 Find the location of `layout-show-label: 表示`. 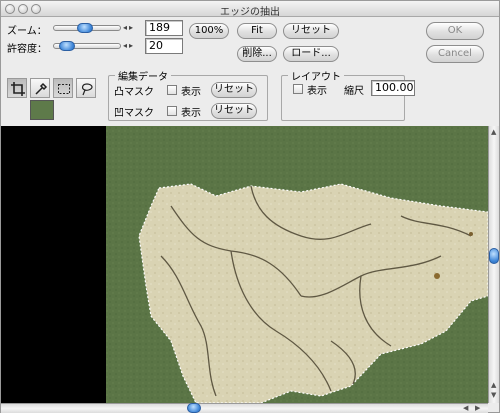

layout-show-label: 表示 is located at coordinates (317, 91).